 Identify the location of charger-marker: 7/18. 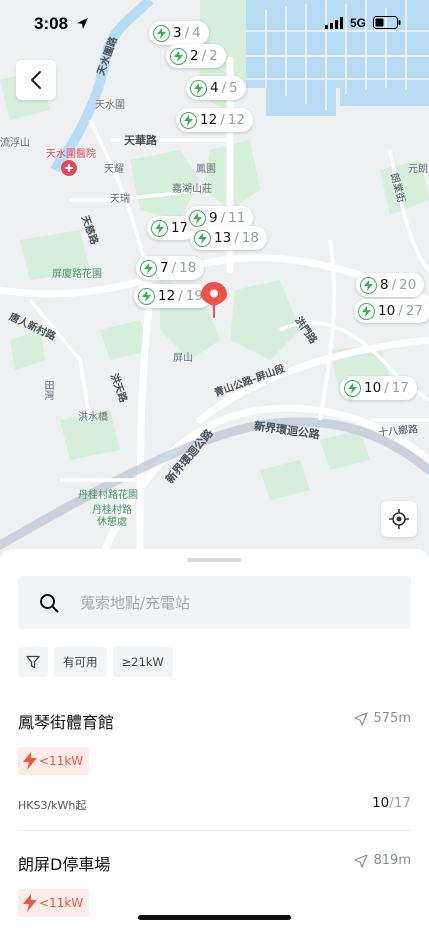
(170, 268).